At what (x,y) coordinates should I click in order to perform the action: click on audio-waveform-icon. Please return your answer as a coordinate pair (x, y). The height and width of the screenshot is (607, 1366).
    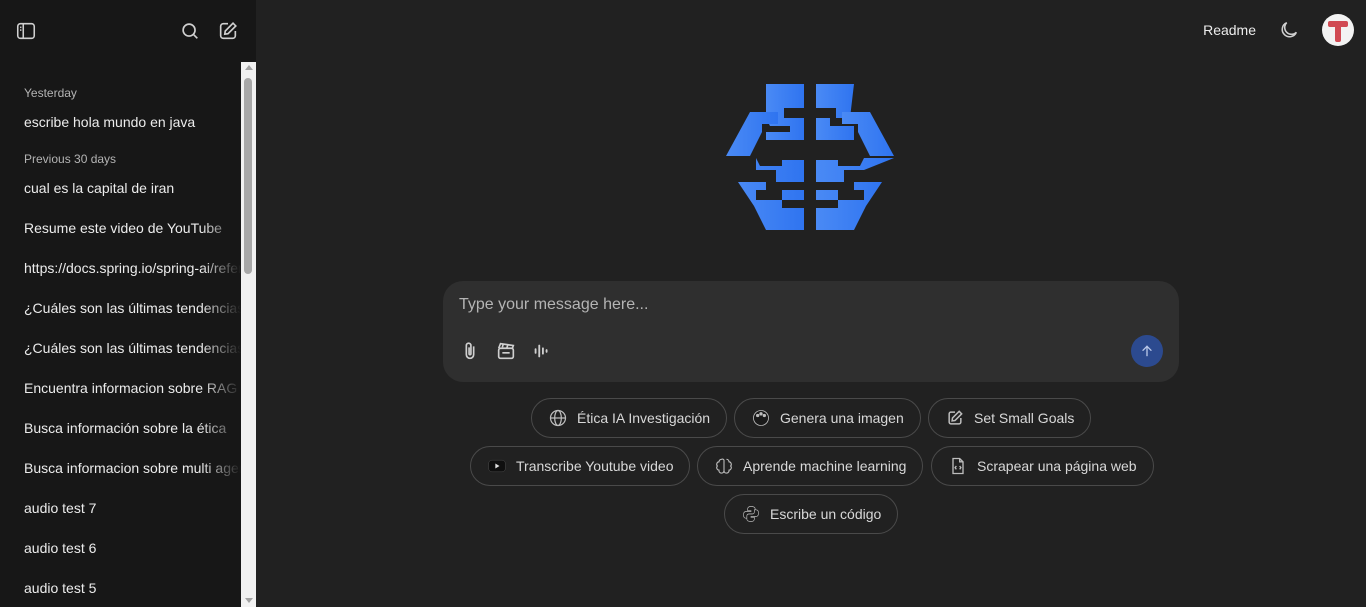
    Looking at the image, I should click on (542, 351).